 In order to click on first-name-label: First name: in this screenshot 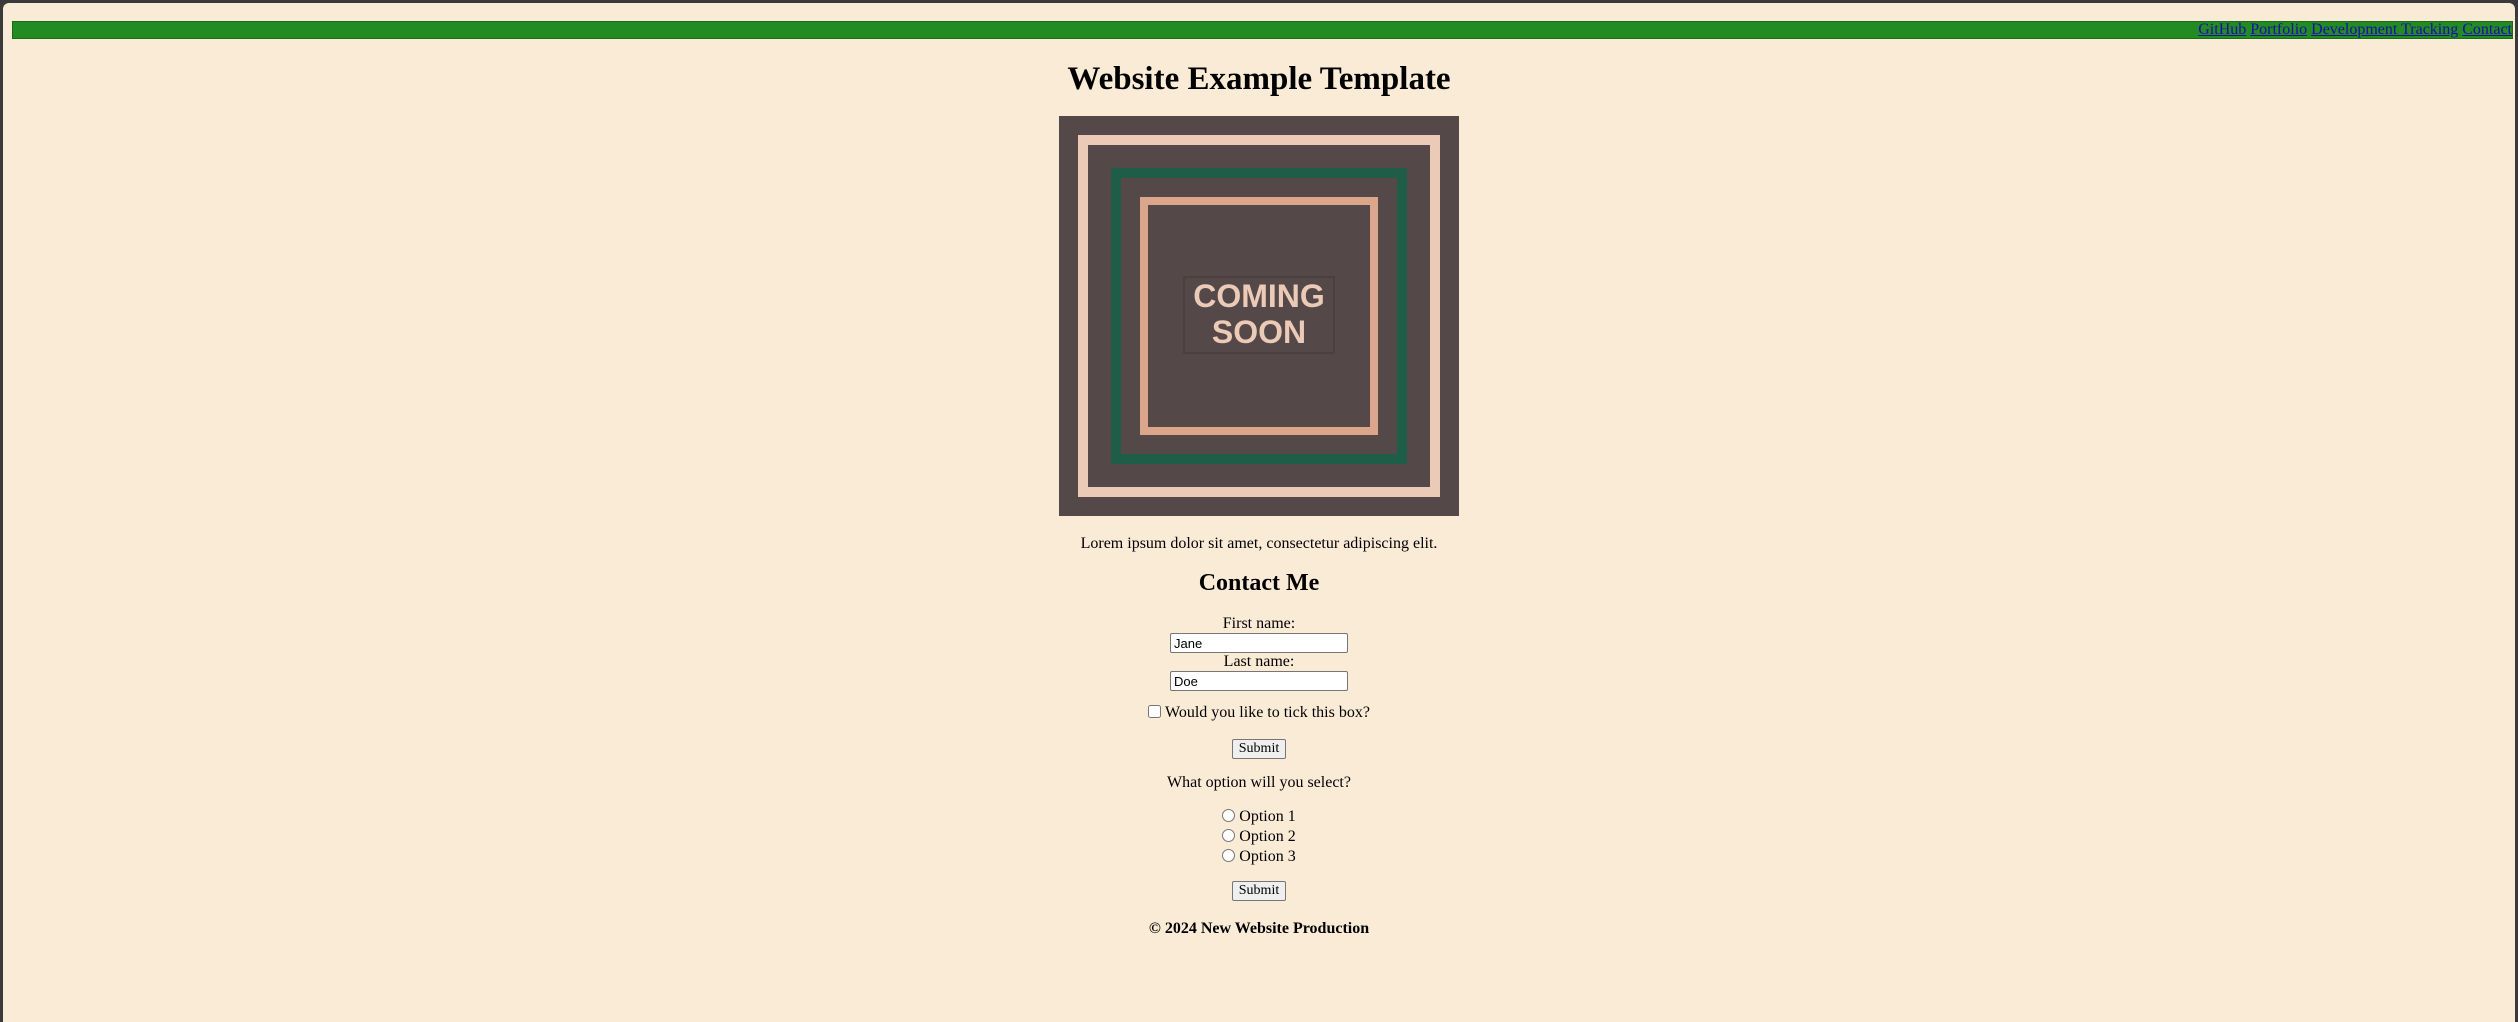, I will do `click(1259, 623)`.